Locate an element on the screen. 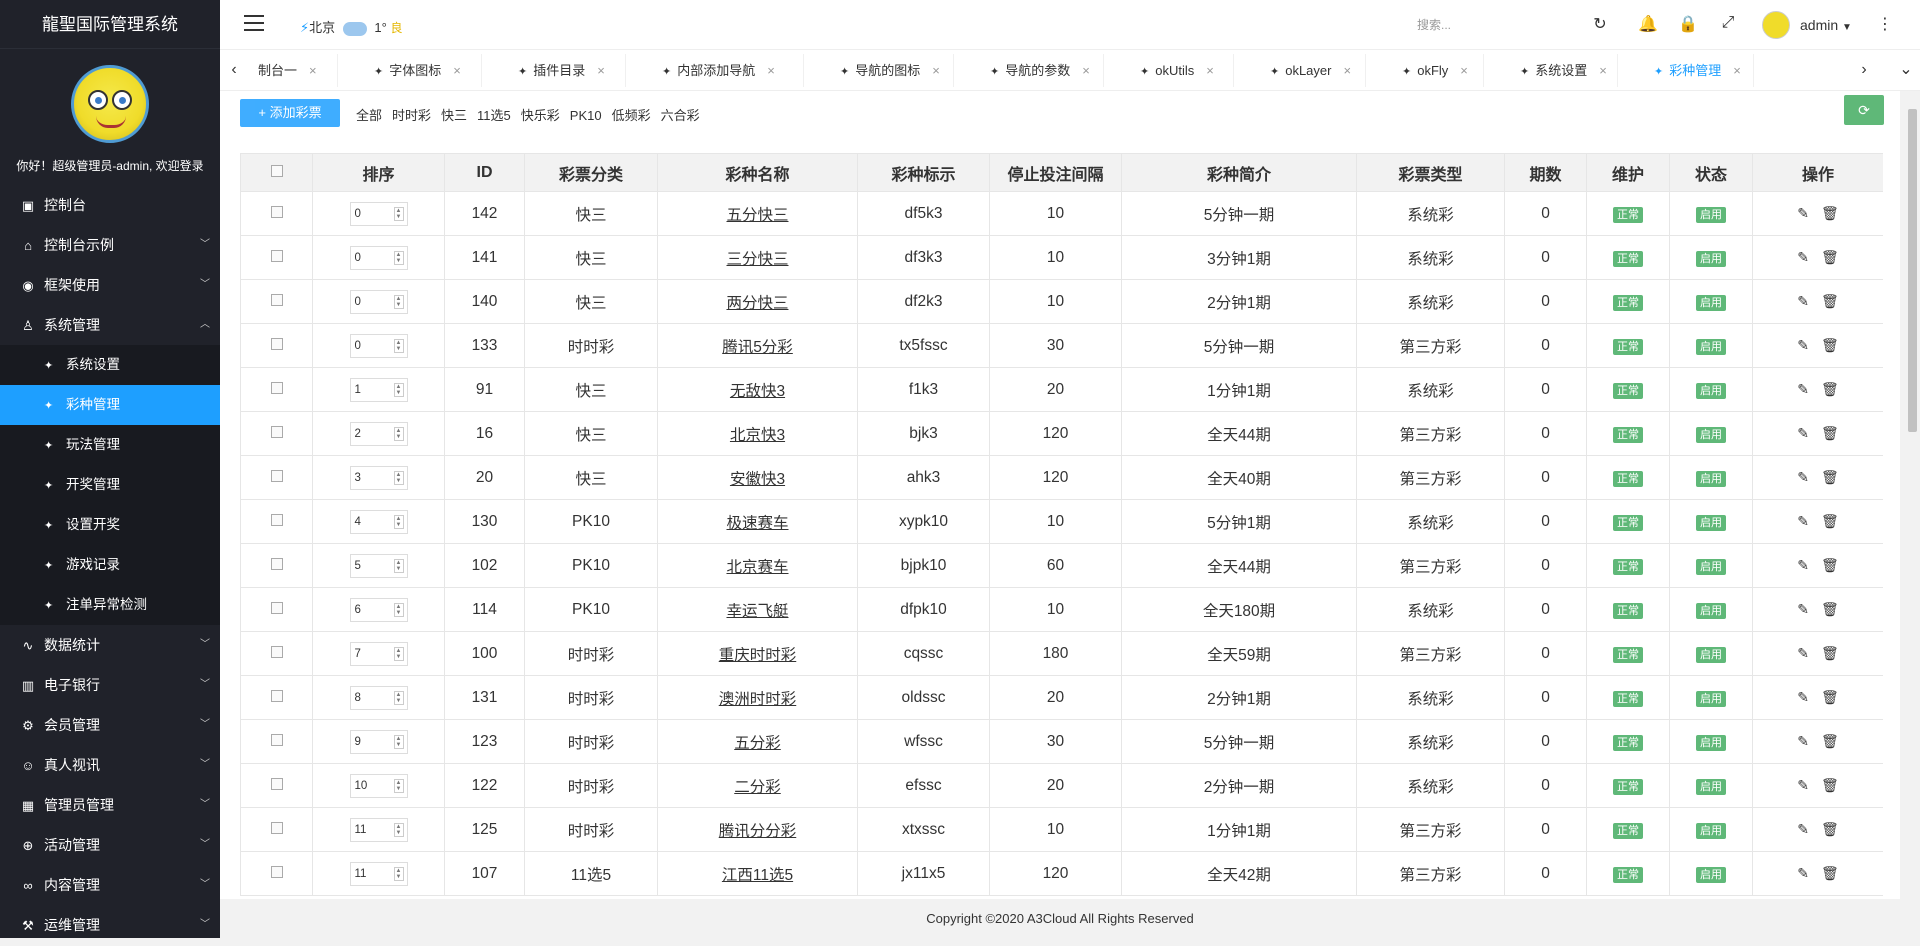 The image size is (1920, 946). cell-name: 五分快三 is located at coordinates (757, 213).